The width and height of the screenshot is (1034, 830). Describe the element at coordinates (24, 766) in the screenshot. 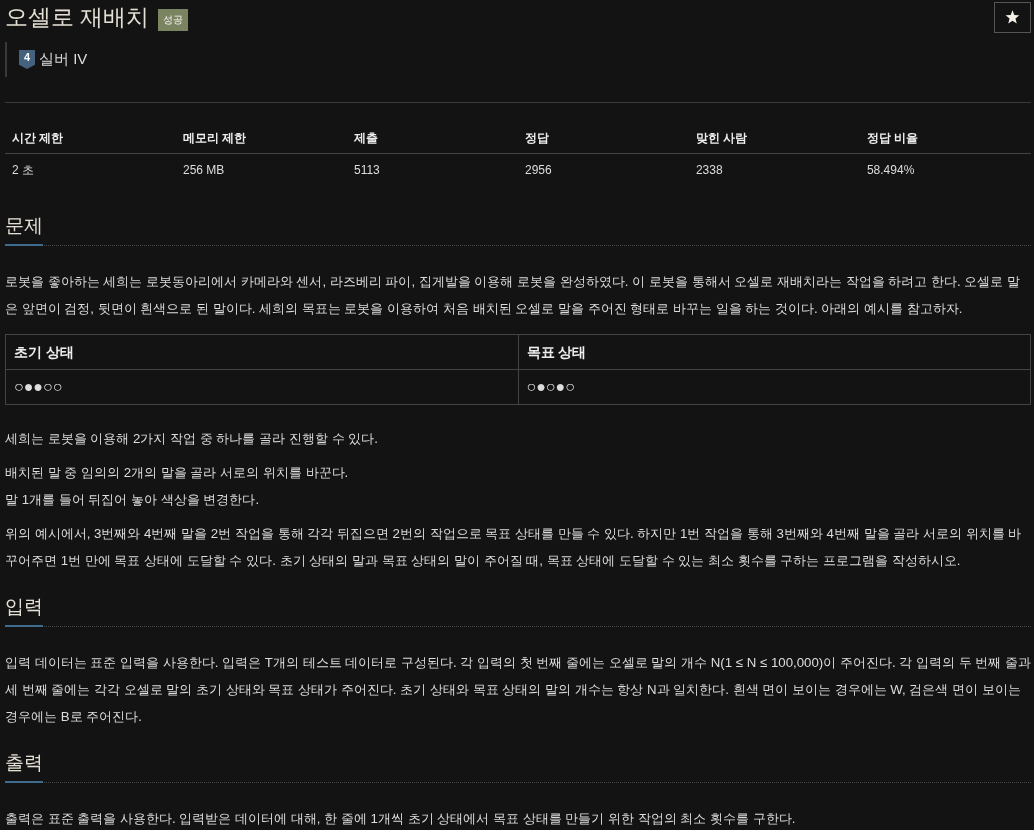

I see `section-heading: 출력` at that location.